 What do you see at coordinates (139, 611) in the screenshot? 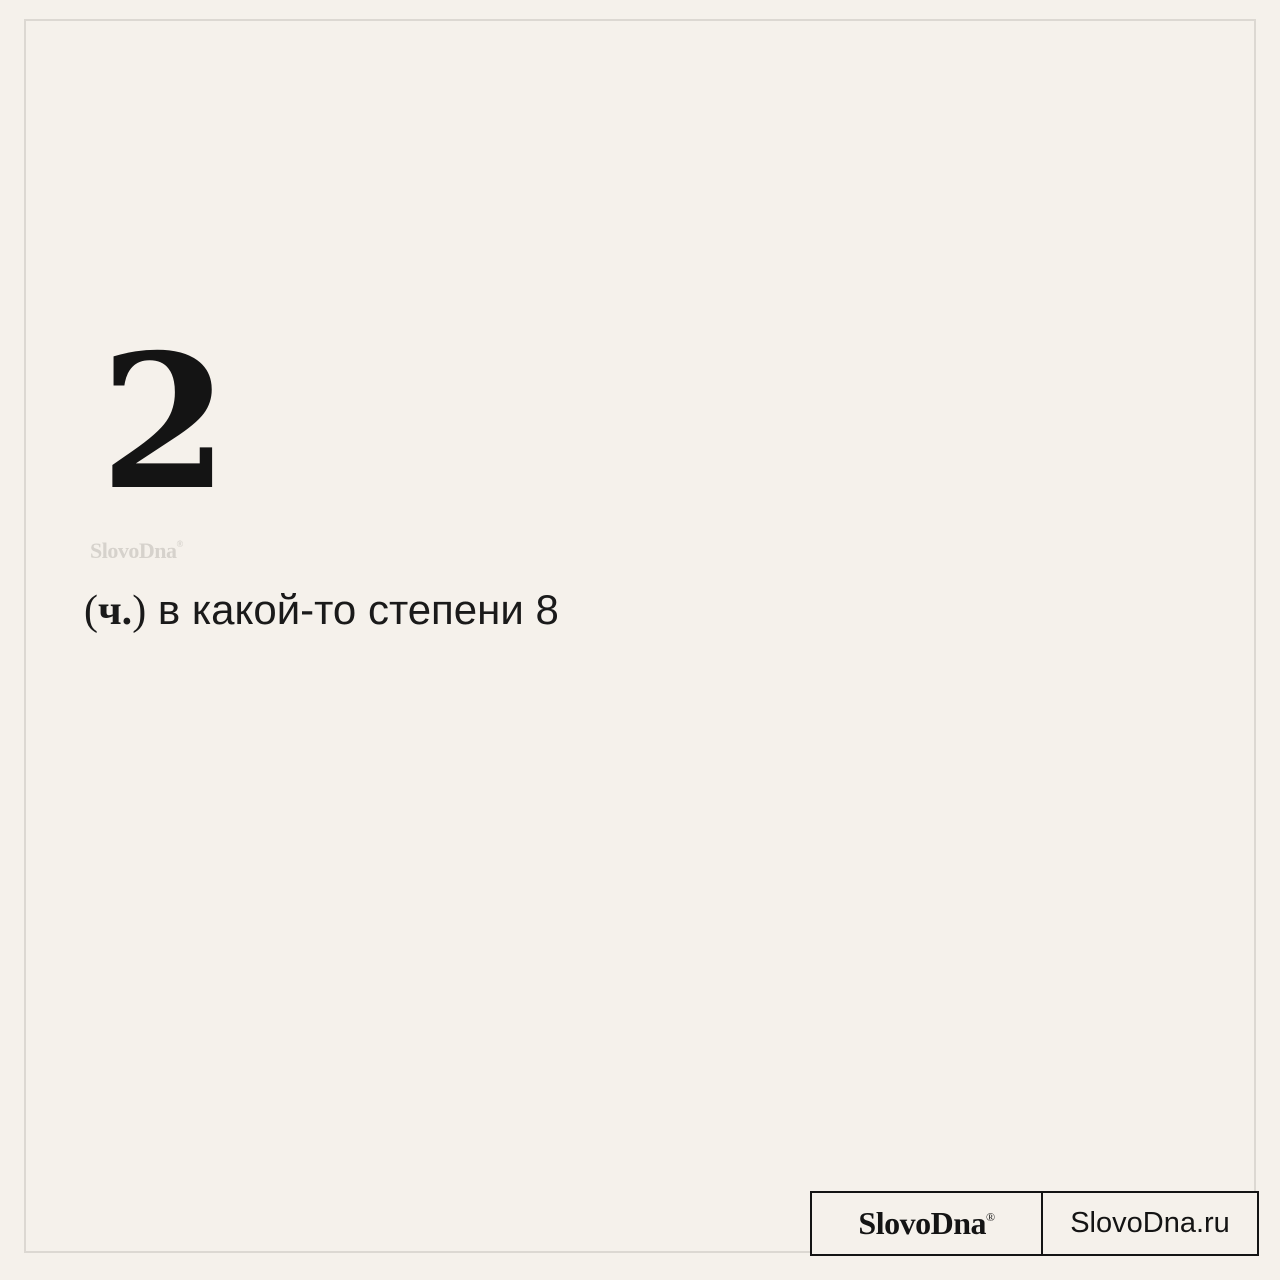
I see `paren-close: )` at bounding box center [139, 611].